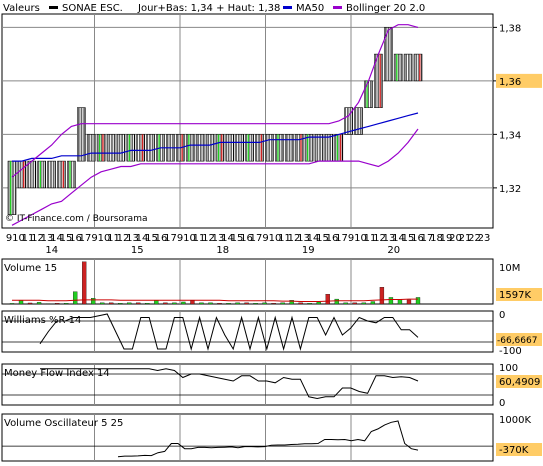 The image size is (543, 466). I want to click on ma50-legend-swatch, so click(287, 7).